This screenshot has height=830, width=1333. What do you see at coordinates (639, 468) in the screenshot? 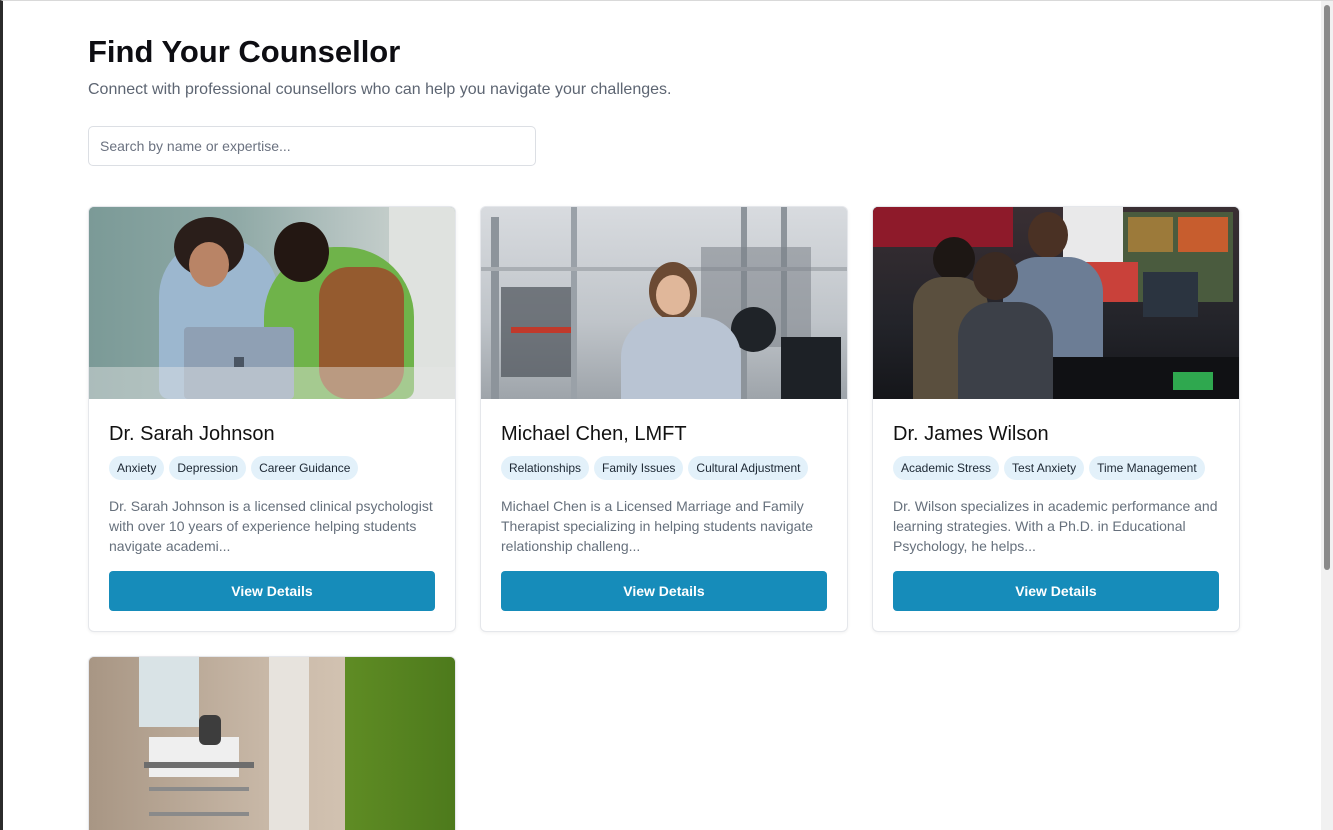
I see `expertise-tag: Family Issues` at bounding box center [639, 468].